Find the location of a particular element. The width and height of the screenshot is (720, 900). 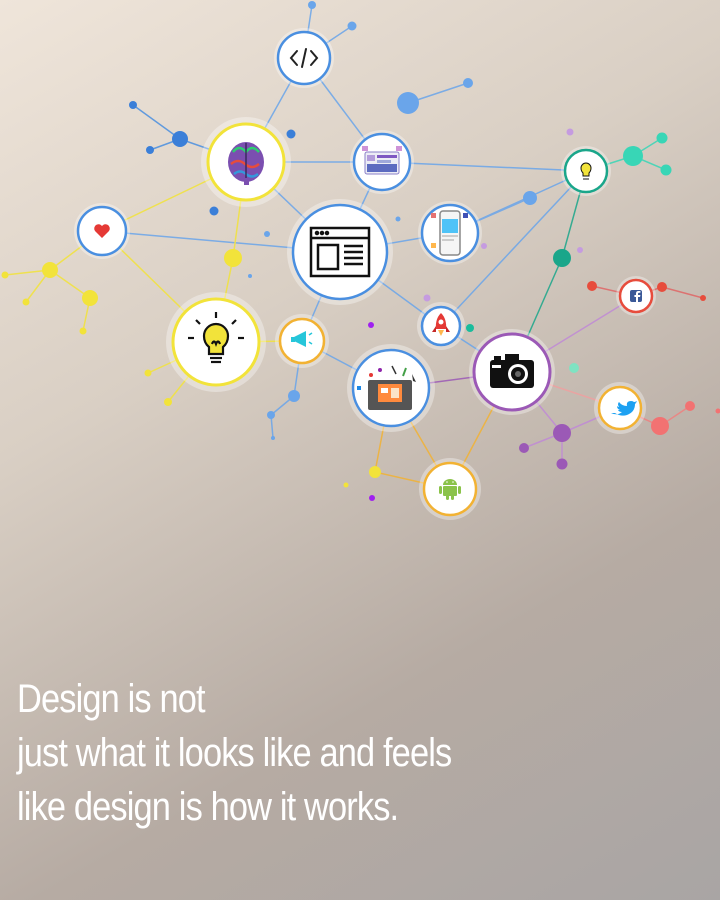

facebook-icon is located at coordinates (636, 296).